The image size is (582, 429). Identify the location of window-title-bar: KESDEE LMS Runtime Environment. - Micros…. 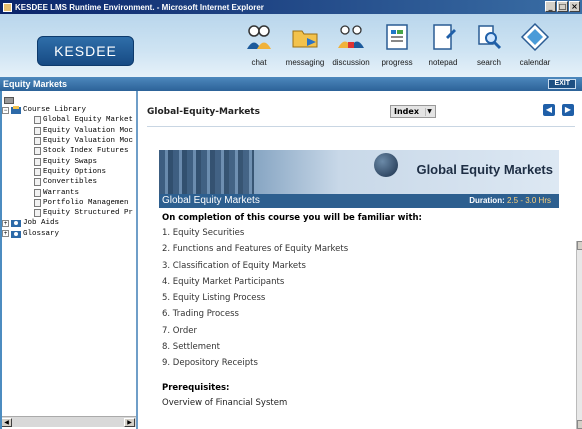
(291, 7).